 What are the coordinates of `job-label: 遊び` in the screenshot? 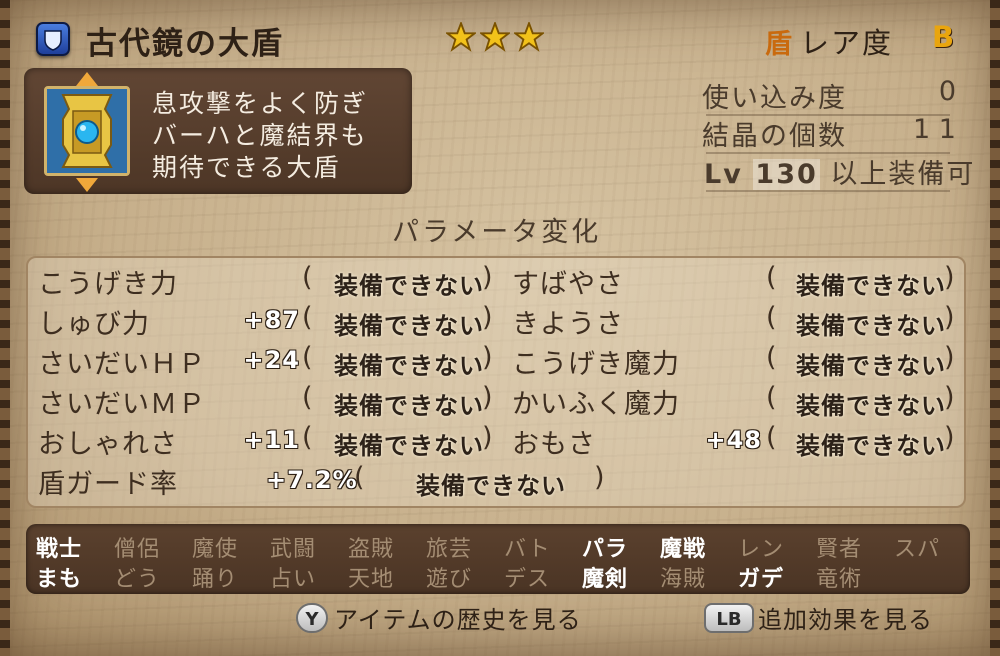 It's located at (449, 579).